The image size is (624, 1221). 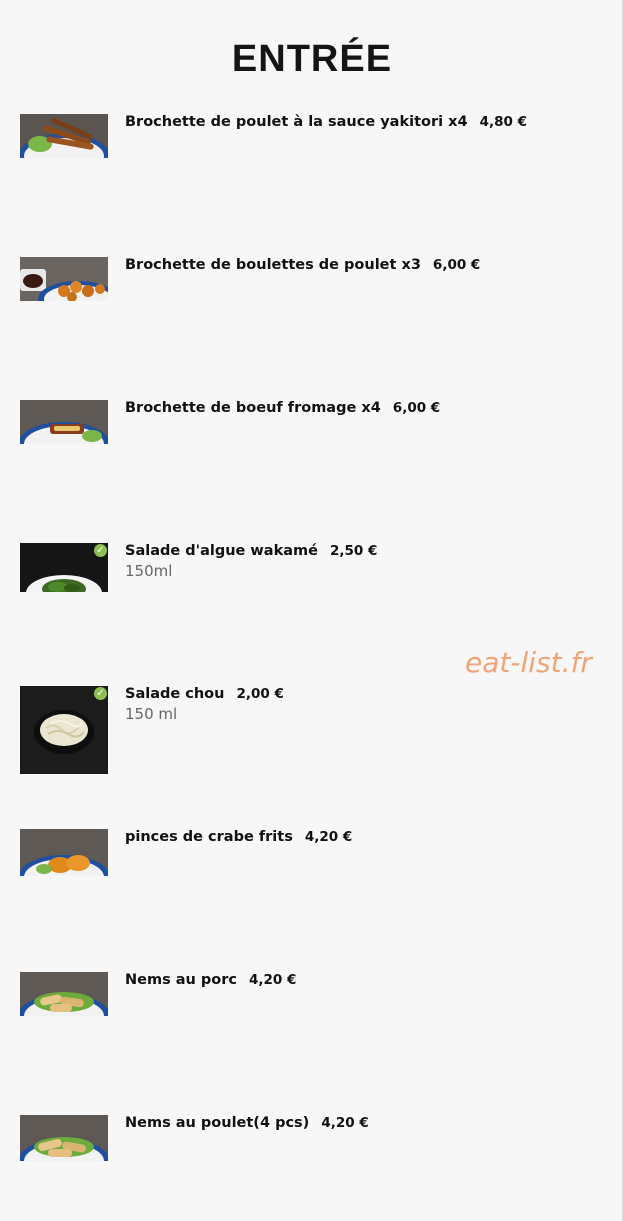 I want to click on menu-item-name: Nems au porc, so click(x=181, y=980).